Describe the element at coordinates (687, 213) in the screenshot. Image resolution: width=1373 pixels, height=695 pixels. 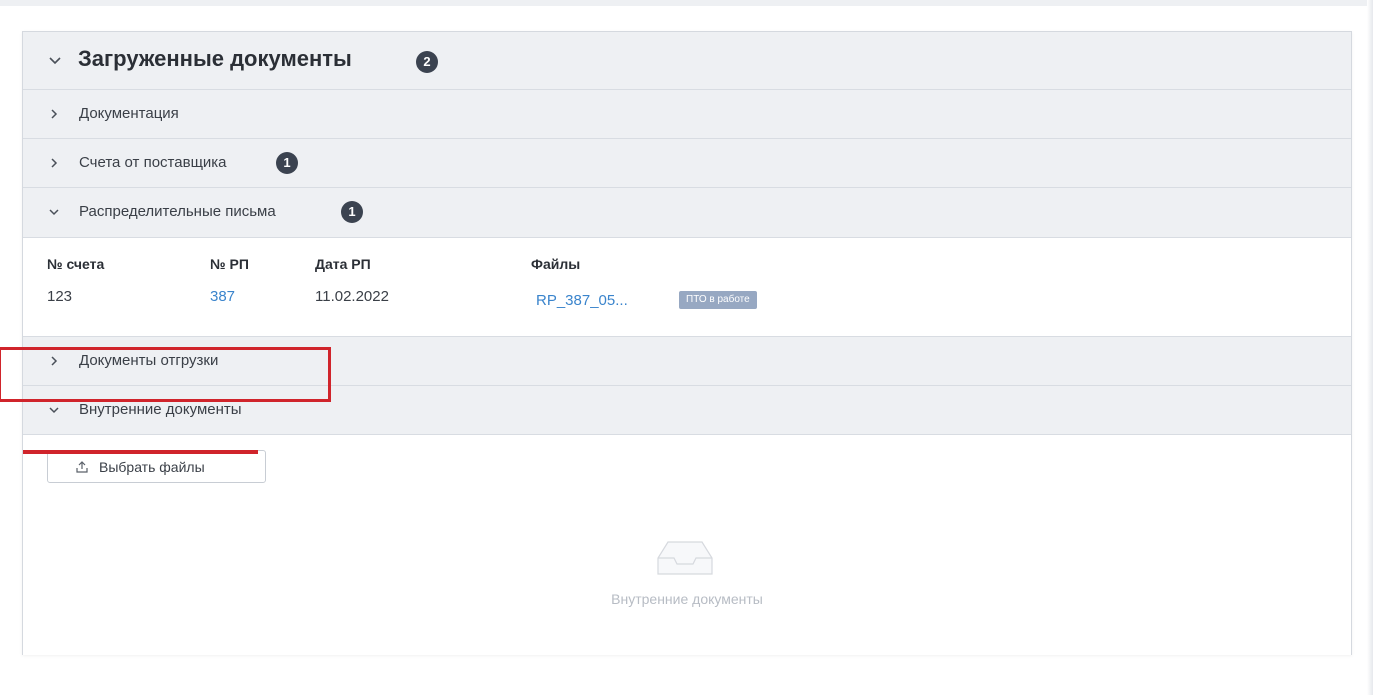
I see `section-distribution-letters: Распределительные письма 1` at that location.